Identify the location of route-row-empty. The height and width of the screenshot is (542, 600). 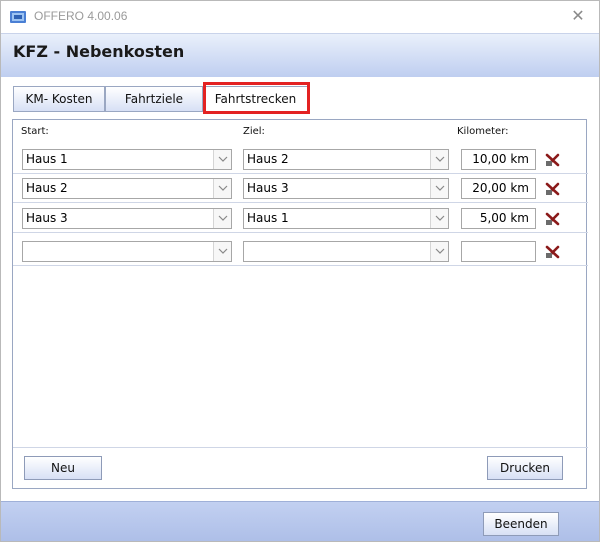
(300, 252).